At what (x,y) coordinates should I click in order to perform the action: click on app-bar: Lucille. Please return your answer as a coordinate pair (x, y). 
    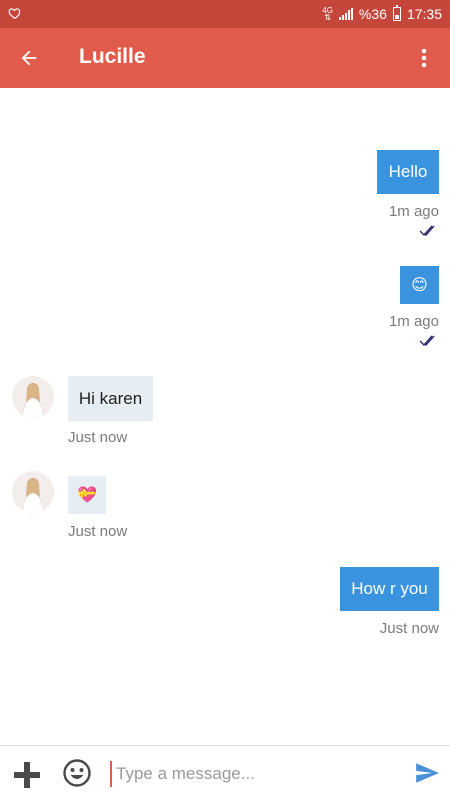
    Looking at the image, I should click on (225, 58).